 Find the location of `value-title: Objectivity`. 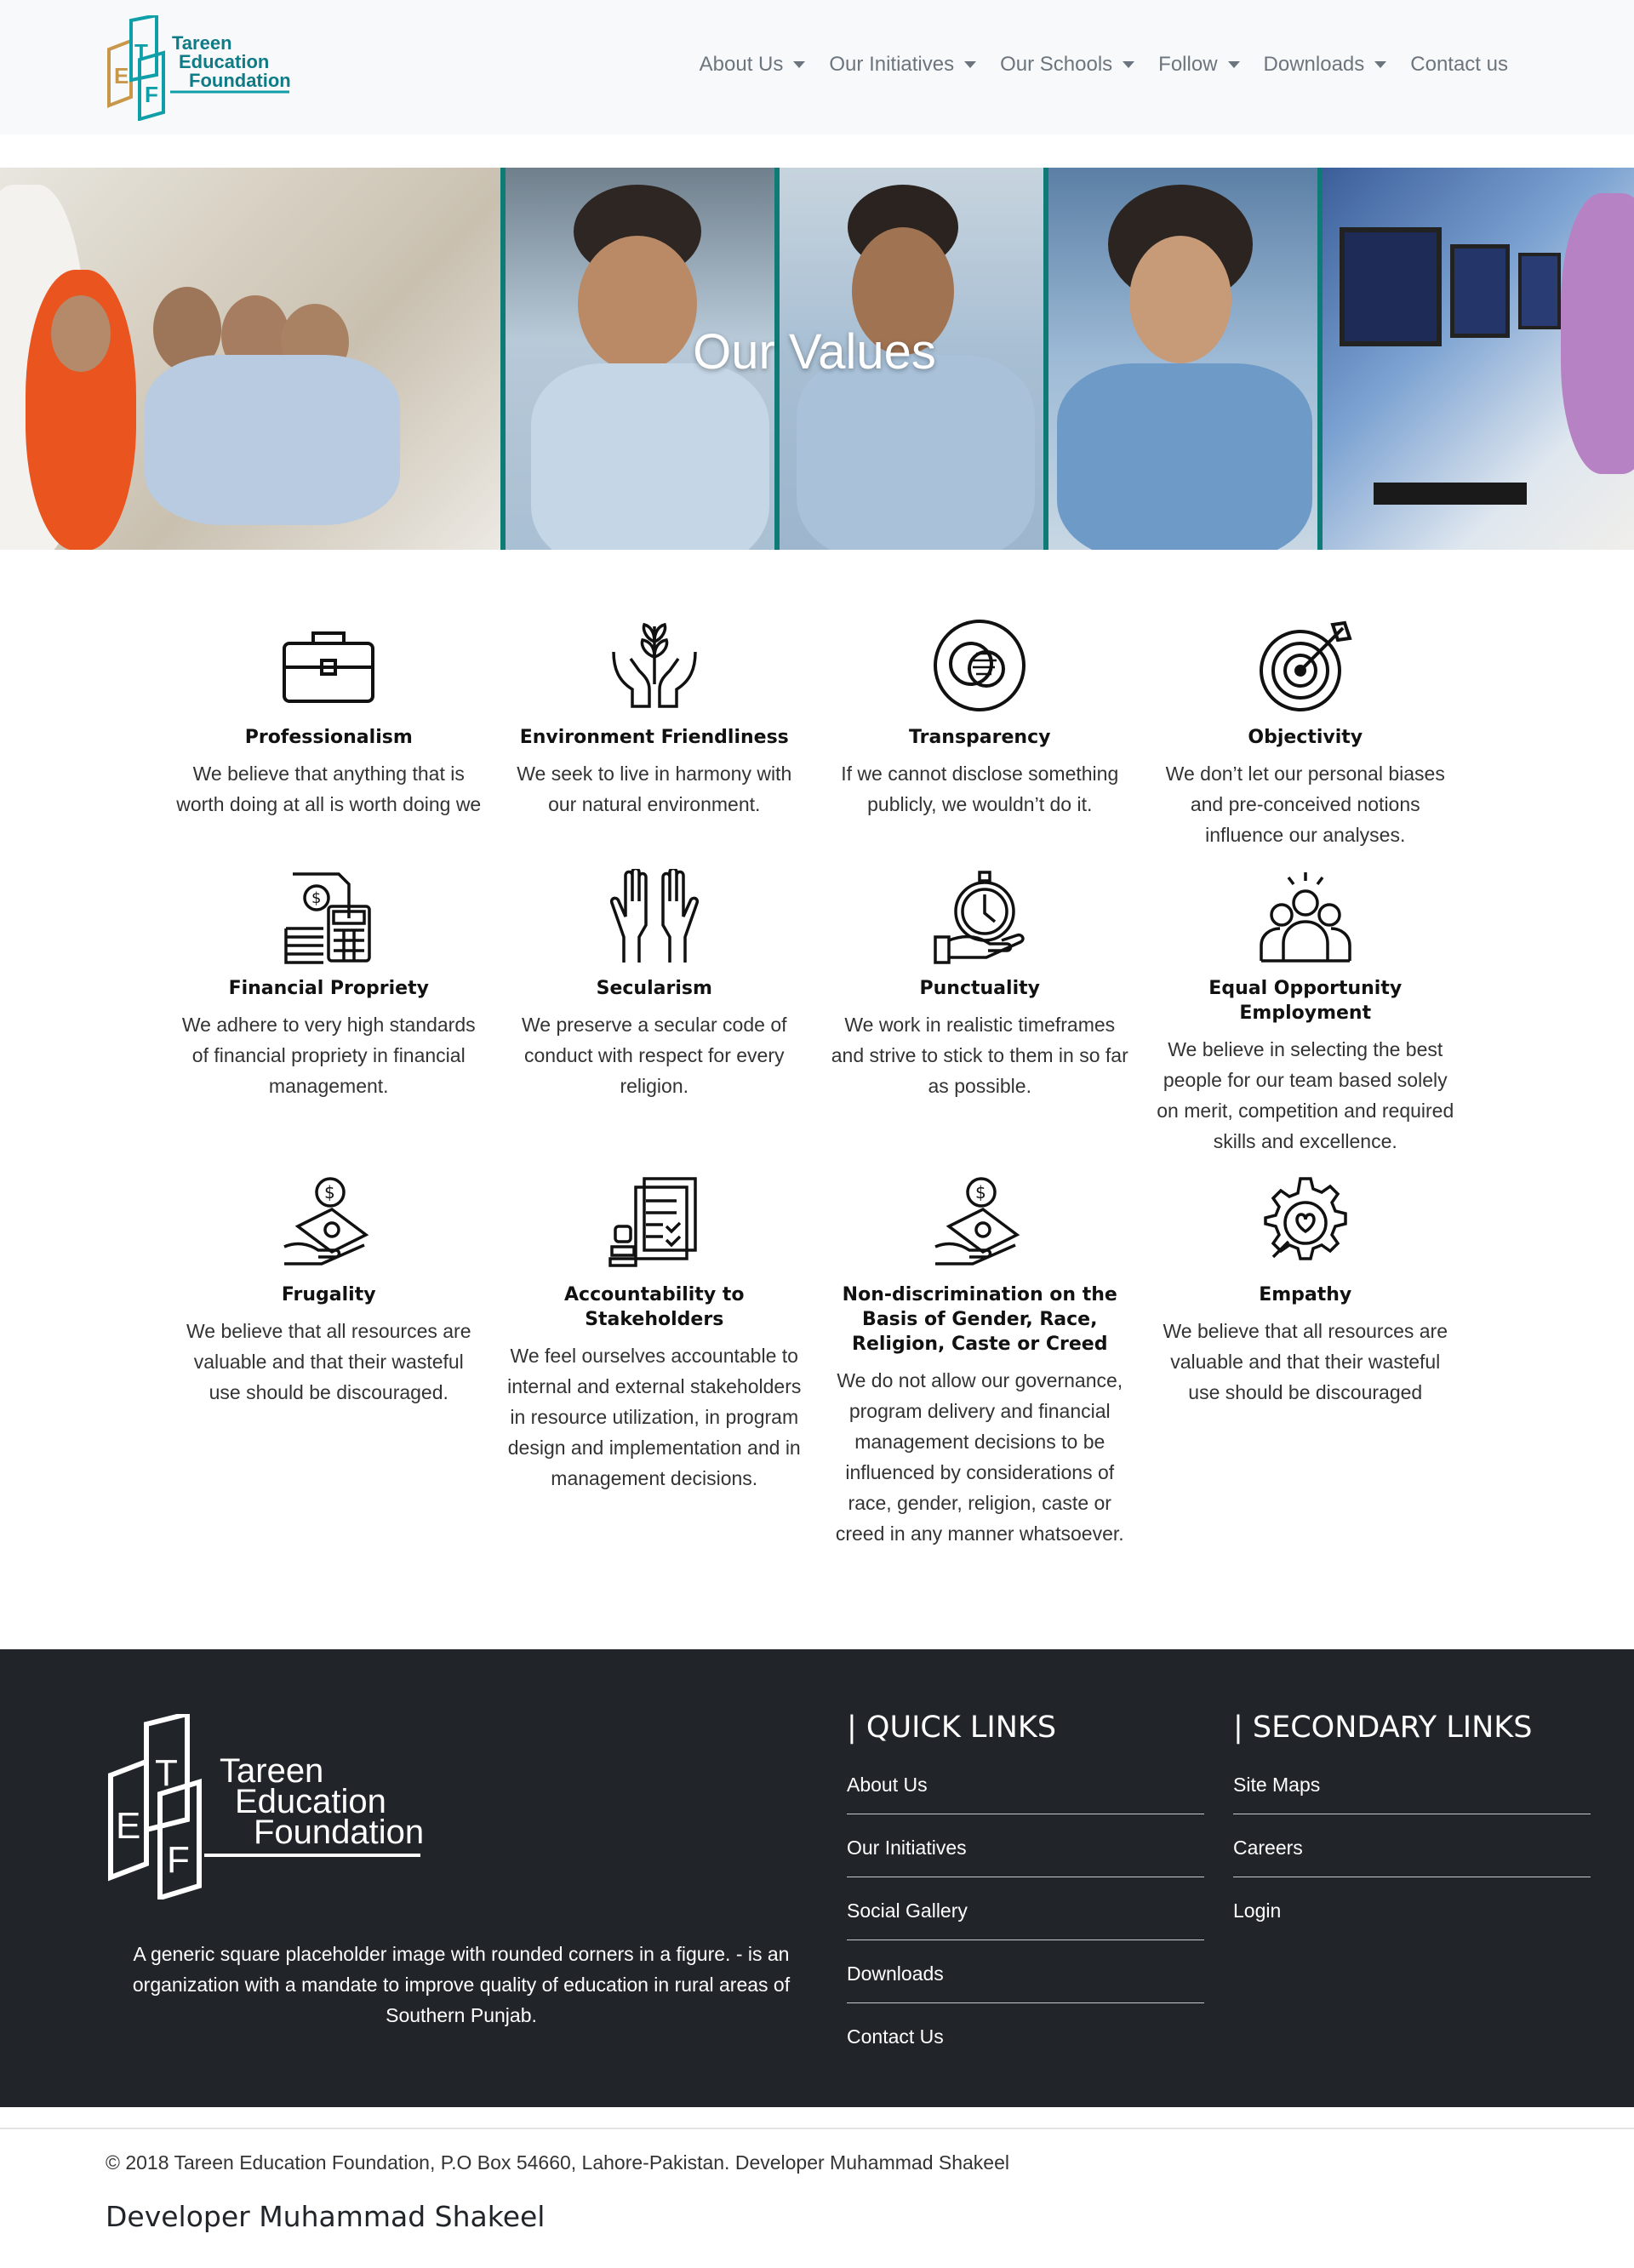

value-title: Objectivity is located at coordinates (1306, 737).